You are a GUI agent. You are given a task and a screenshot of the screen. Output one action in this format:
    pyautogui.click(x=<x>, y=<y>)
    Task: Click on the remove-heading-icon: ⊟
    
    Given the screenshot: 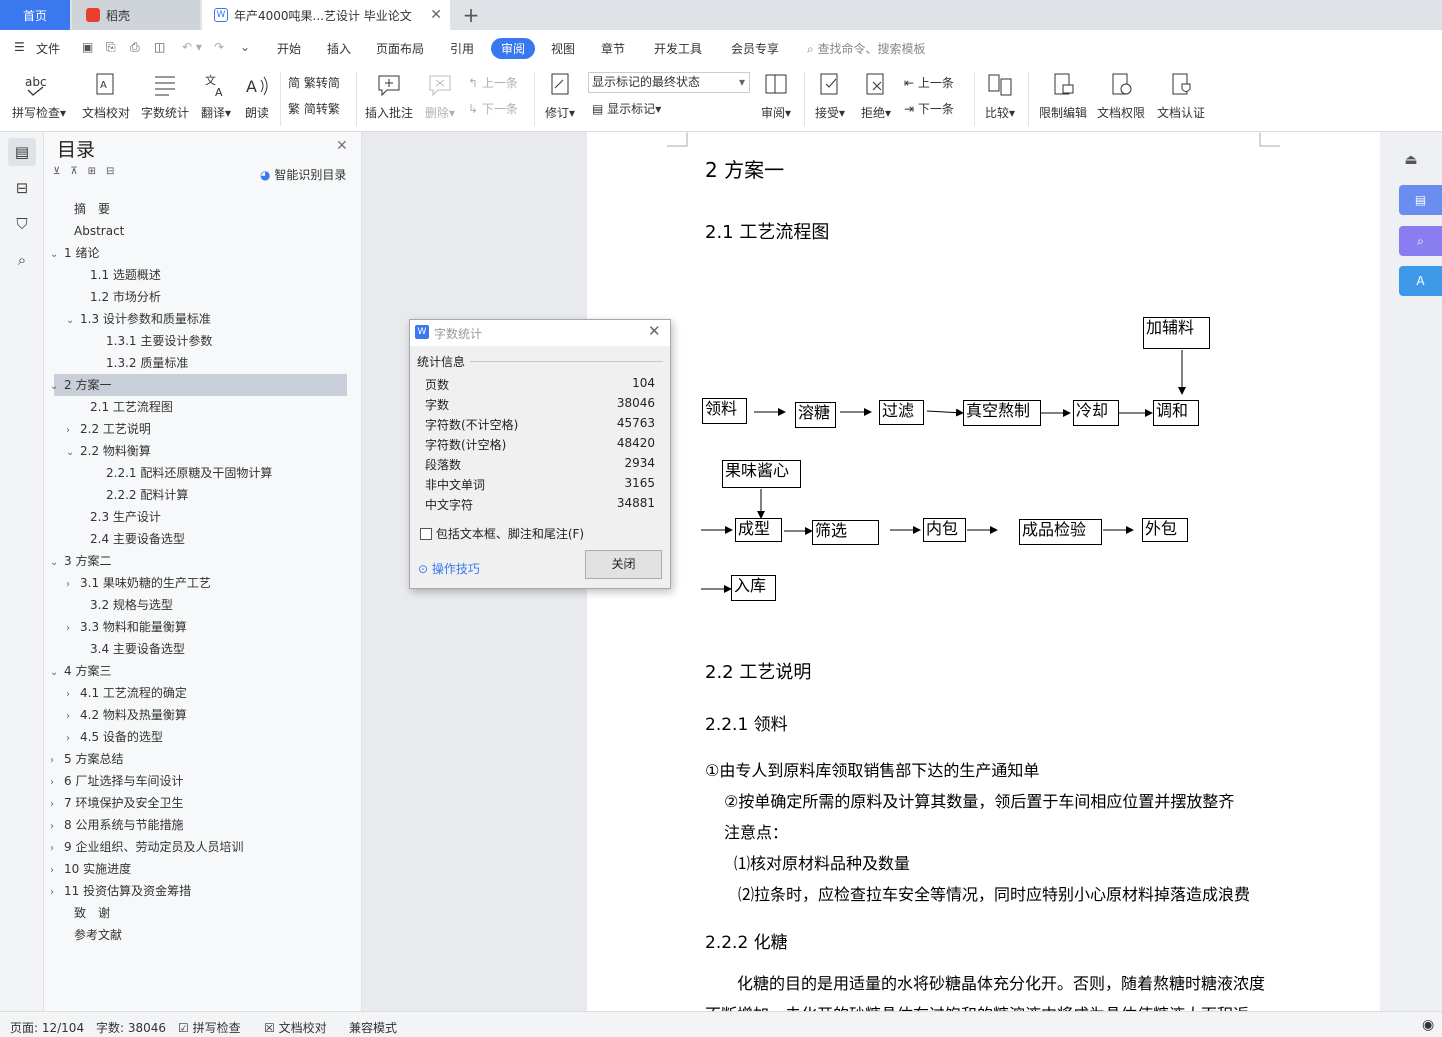 What is the action you would take?
    pyautogui.click(x=115, y=171)
    